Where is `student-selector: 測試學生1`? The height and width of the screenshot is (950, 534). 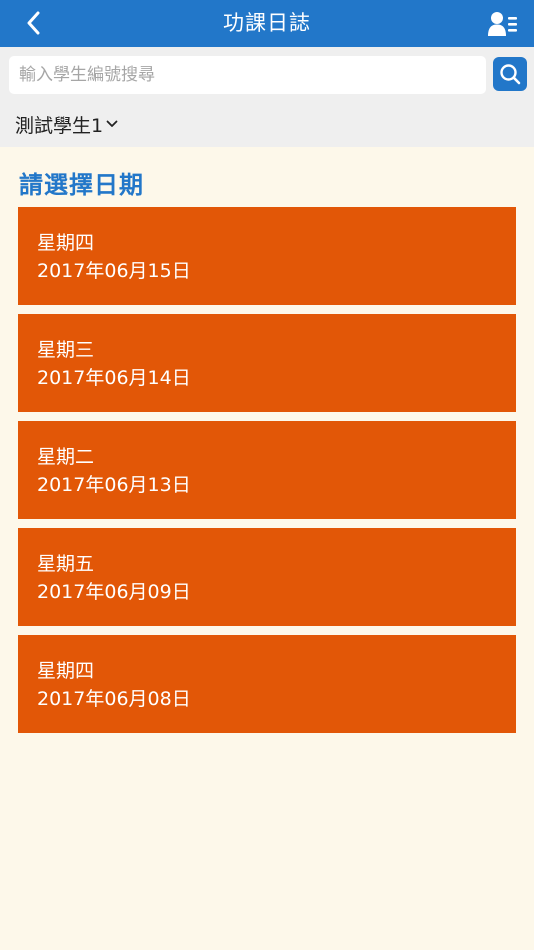 student-selector: 測試學生1 is located at coordinates (66, 124).